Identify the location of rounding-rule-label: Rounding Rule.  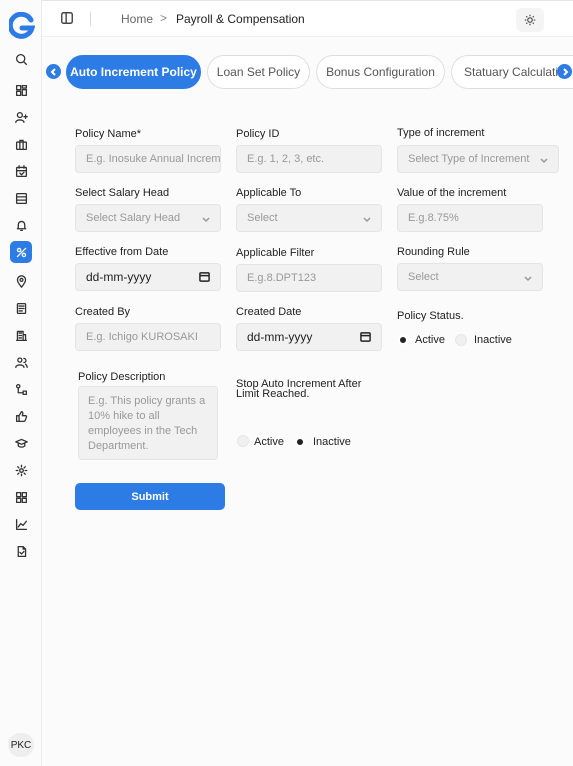
(433, 252).